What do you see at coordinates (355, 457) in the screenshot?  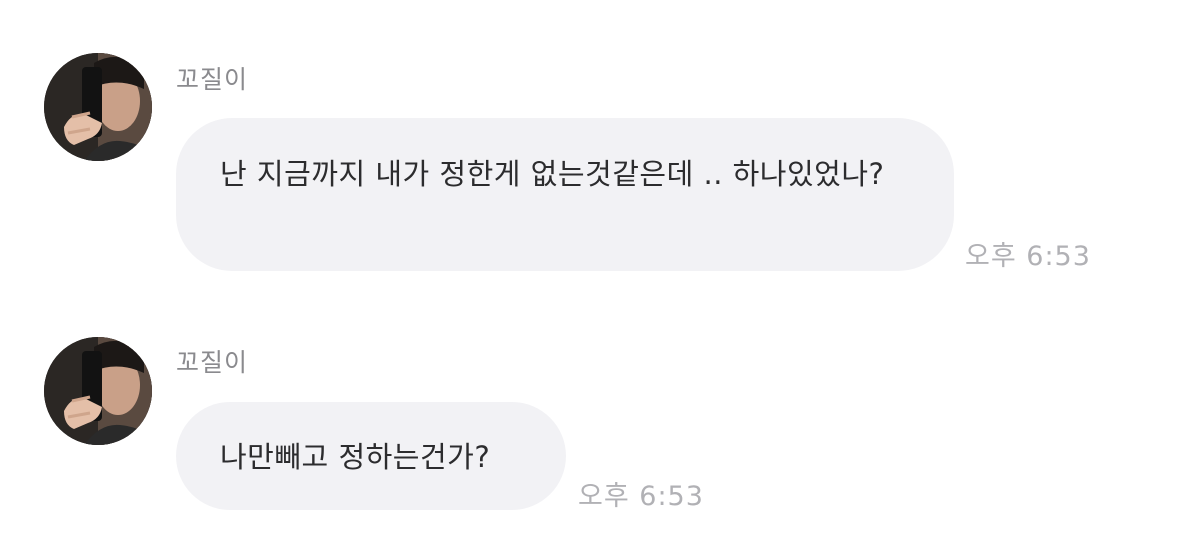 I see `message-text: 나만빼고 정하는건가?` at bounding box center [355, 457].